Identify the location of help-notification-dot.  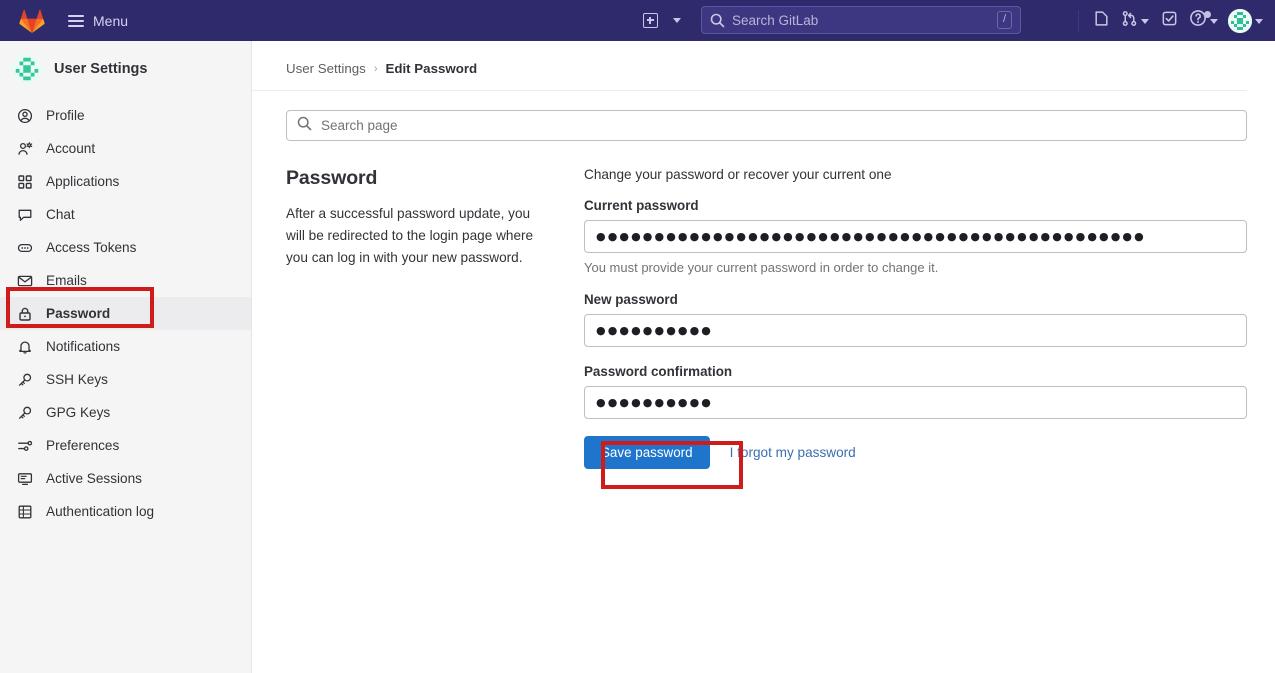
(1207, 14).